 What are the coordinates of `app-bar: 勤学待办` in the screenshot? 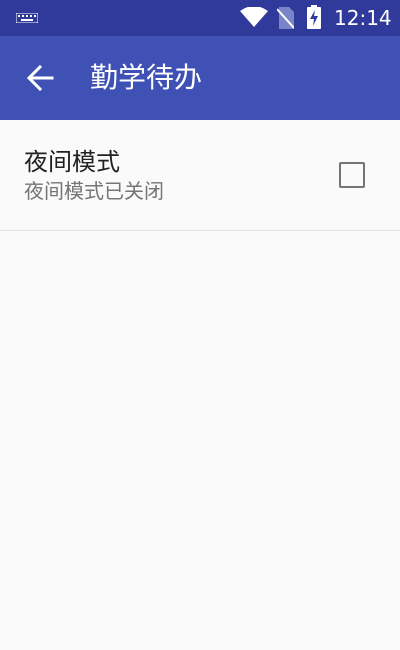 It's located at (200, 78).